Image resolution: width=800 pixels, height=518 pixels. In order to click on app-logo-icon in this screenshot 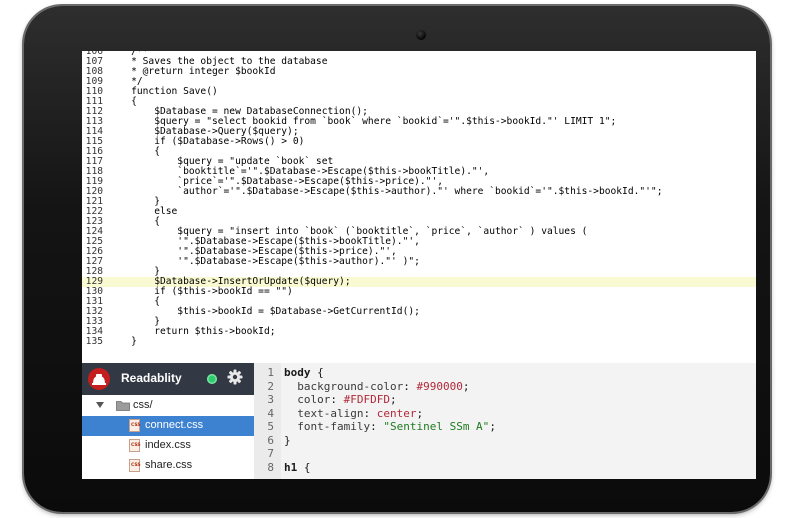, I will do `click(99, 379)`.